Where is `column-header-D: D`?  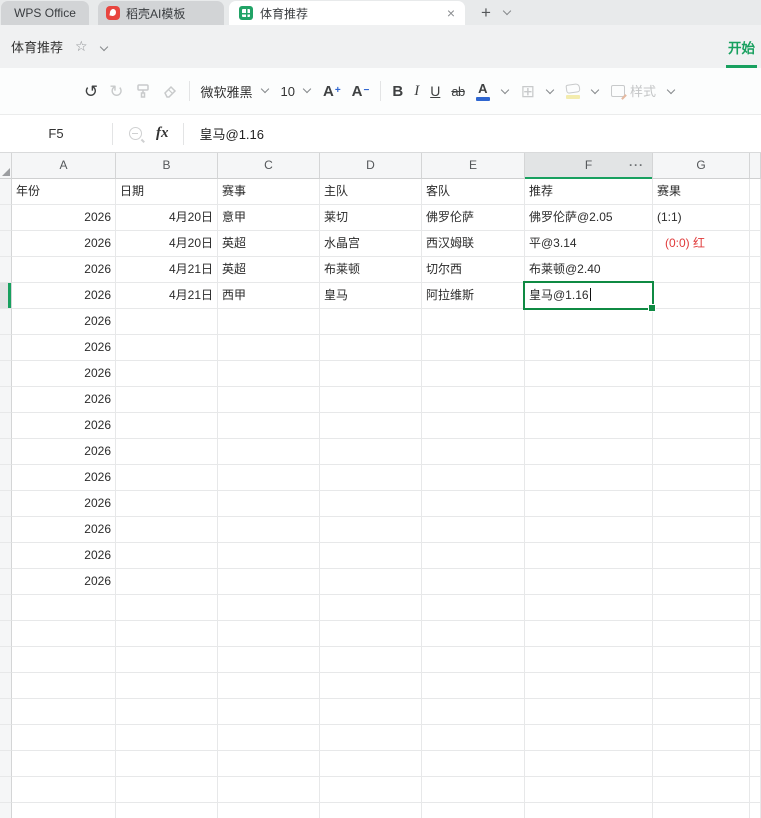
column-header-D: D is located at coordinates (371, 166).